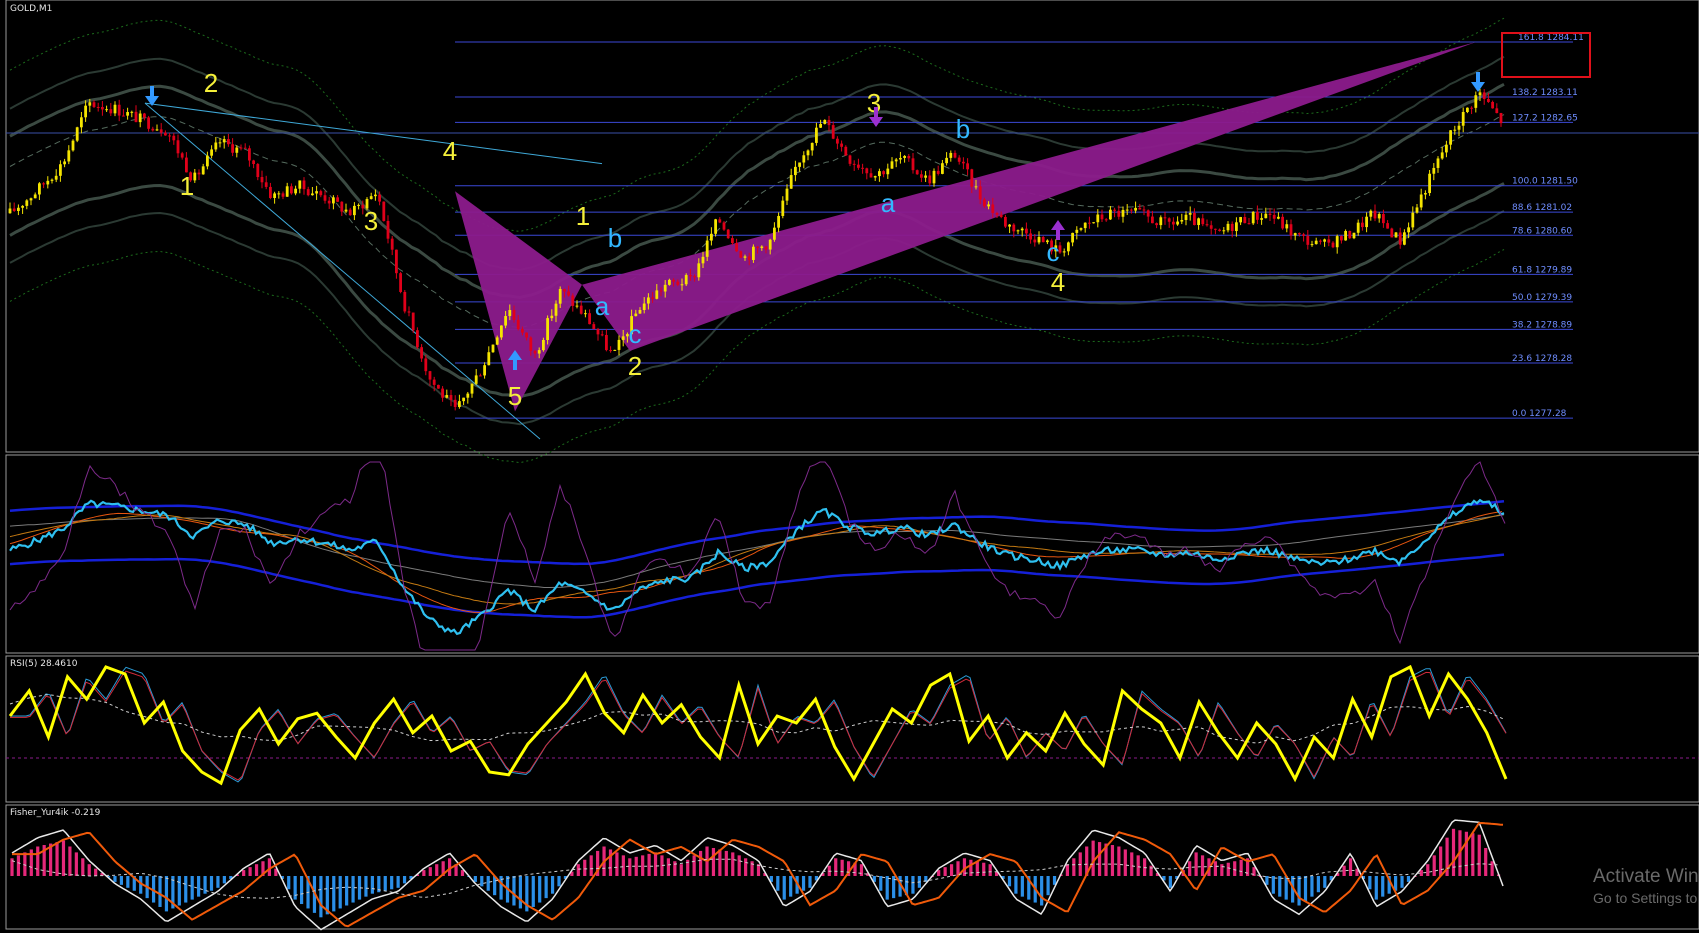  What do you see at coordinates (44, 664) in the screenshot?
I see `rsi-title: RSI(5) 28.4610` at bounding box center [44, 664].